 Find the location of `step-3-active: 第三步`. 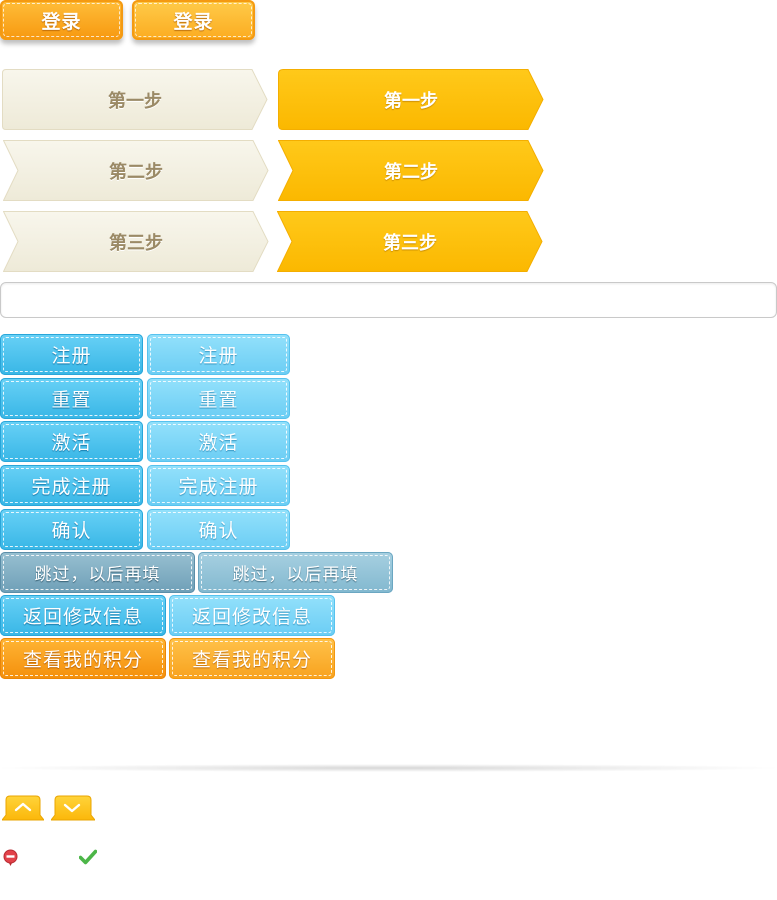

step-3-active: 第三步 is located at coordinates (410, 241).